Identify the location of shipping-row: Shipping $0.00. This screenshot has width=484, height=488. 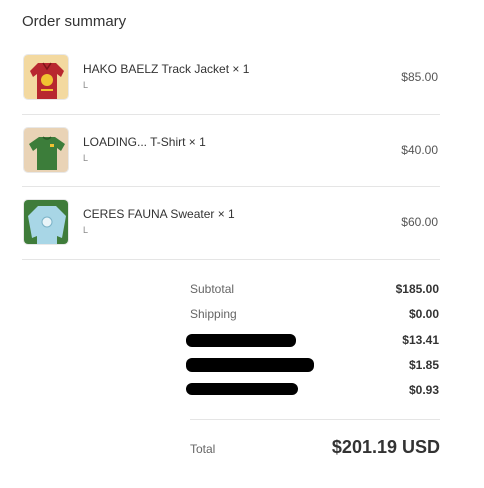
(314, 314).